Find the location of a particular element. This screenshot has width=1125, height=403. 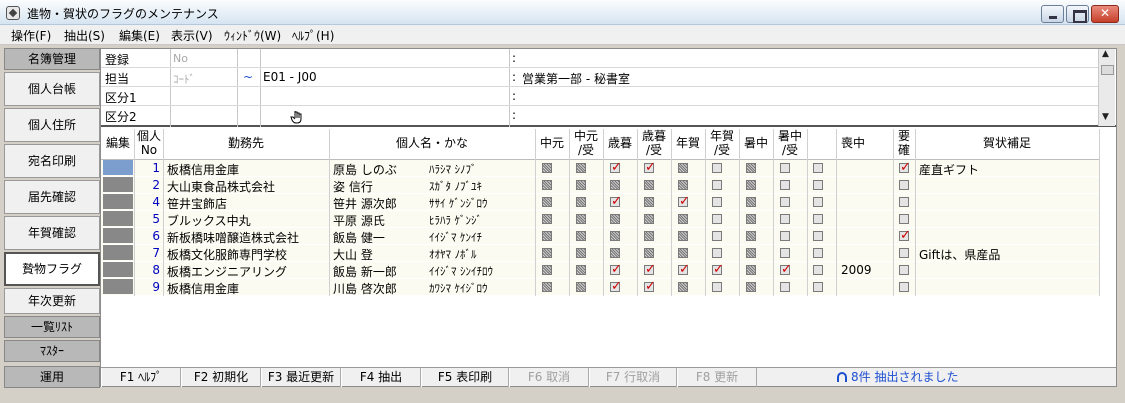

table-row: 8 板橋エンジニアリング 飯島 新一郎 ｲｲｼﾞﾏ ｼﾝｲﾁﾛｳ 2009 is located at coordinates (600, 270).